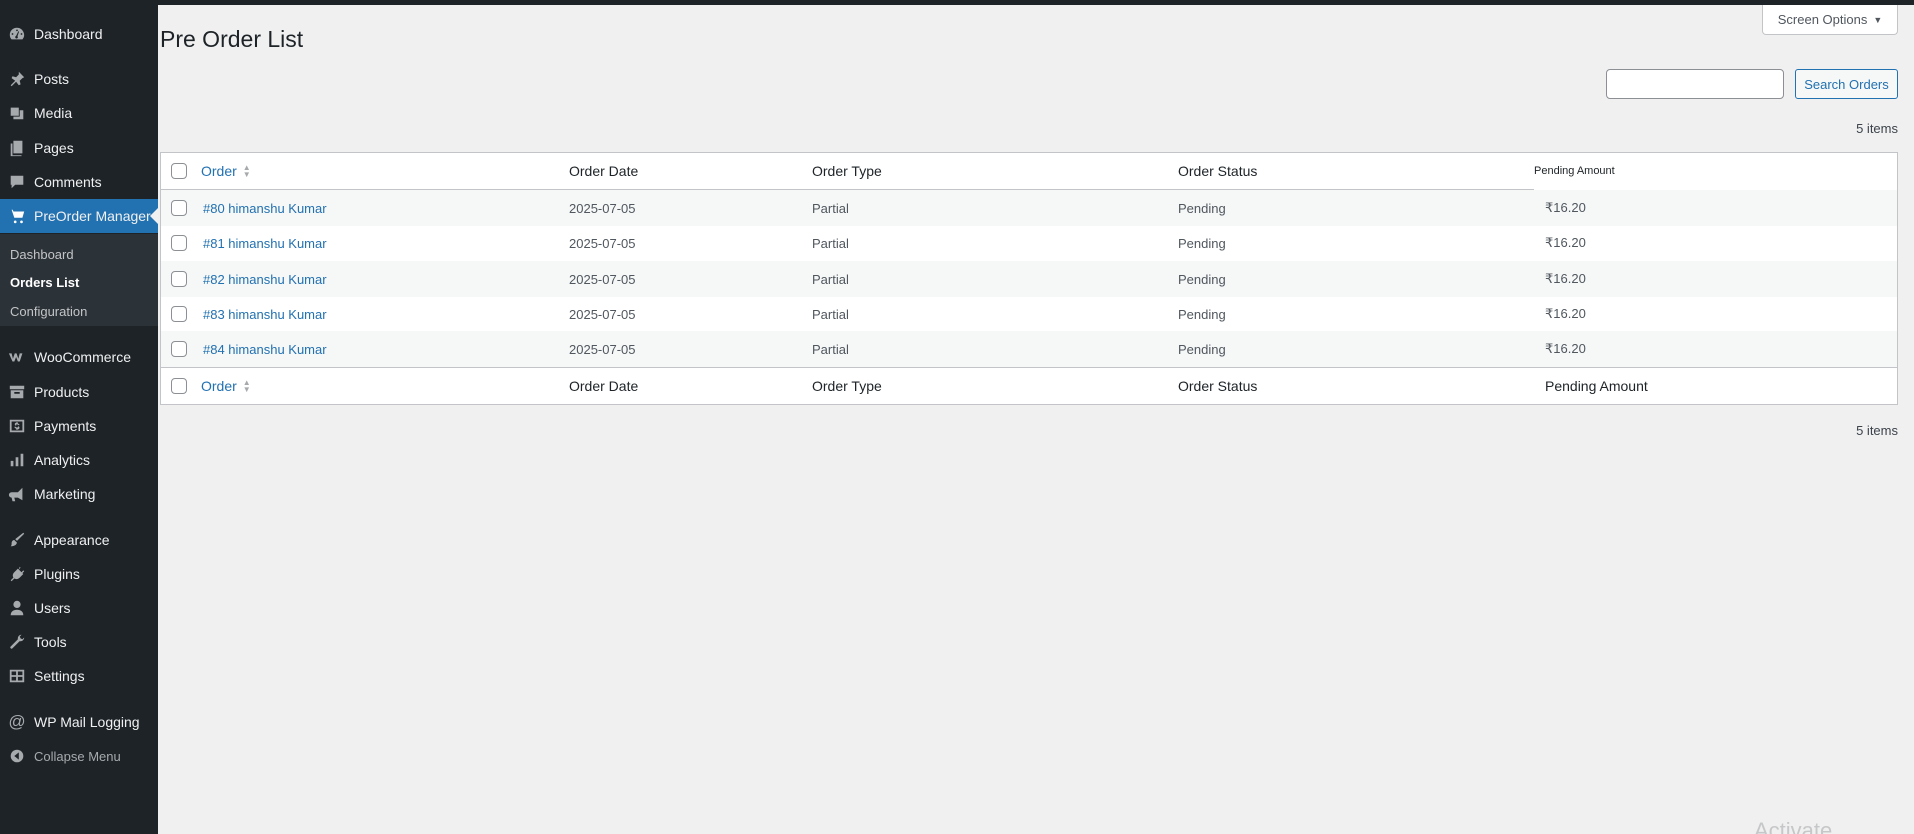 This screenshot has width=1914, height=834. Describe the element at coordinates (17, 676) in the screenshot. I see `settings-icon` at that location.